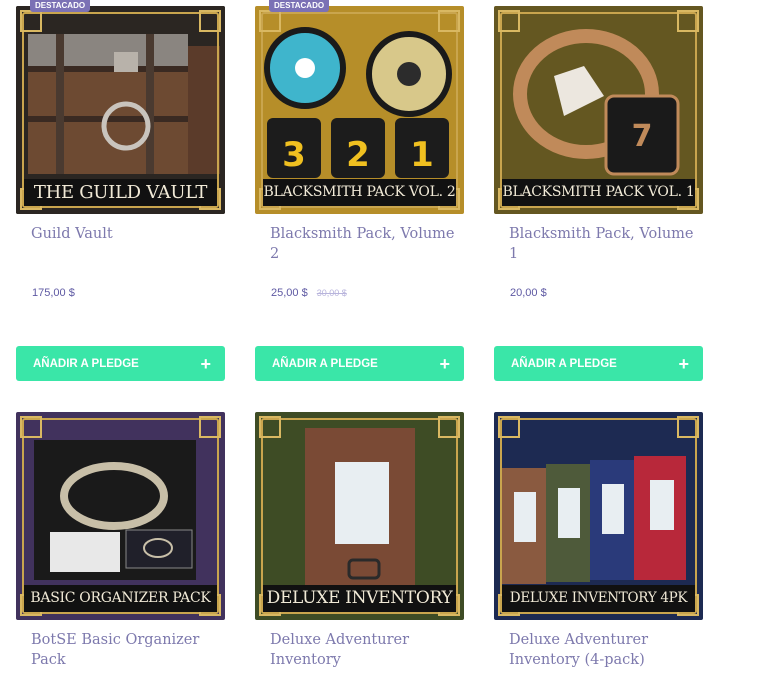 Image resolution: width=768 pixels, height=693 pixels. Describe the element at coordinates (362, 244) in the screenshot. I see `product-title: Blacksmith Pack, Volume 2` at that location.